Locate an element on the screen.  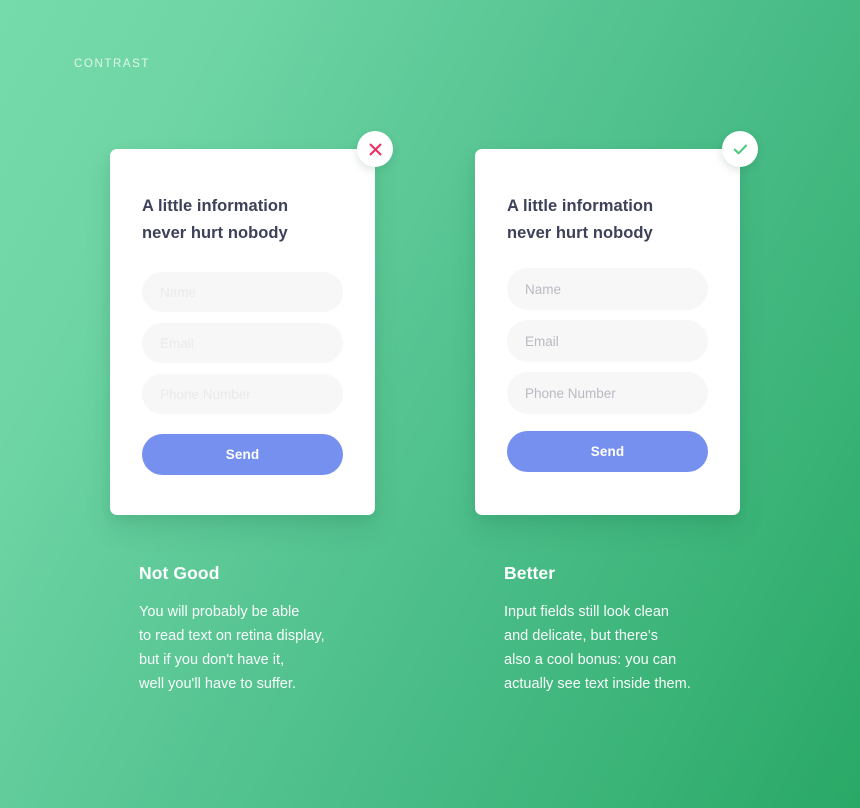
status-badge-success is located at coordinates (740, 149).